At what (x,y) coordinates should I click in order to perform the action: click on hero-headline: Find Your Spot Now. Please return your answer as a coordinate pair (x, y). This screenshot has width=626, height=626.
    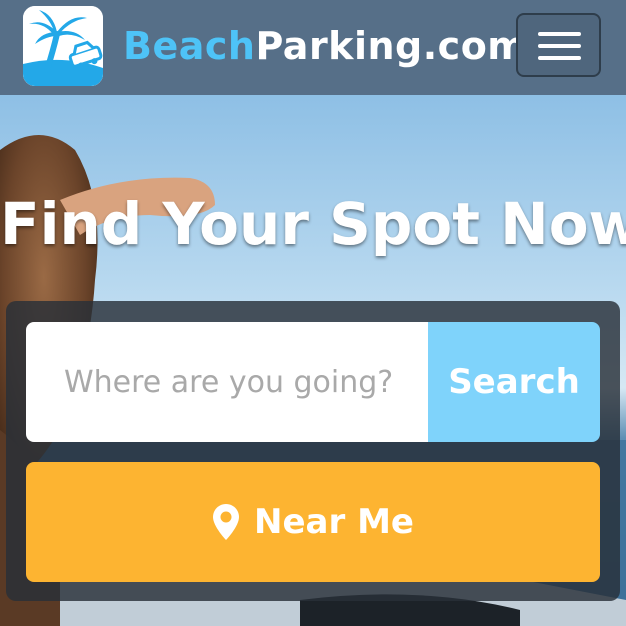
    Looking at the image, I should click on (313, 224).